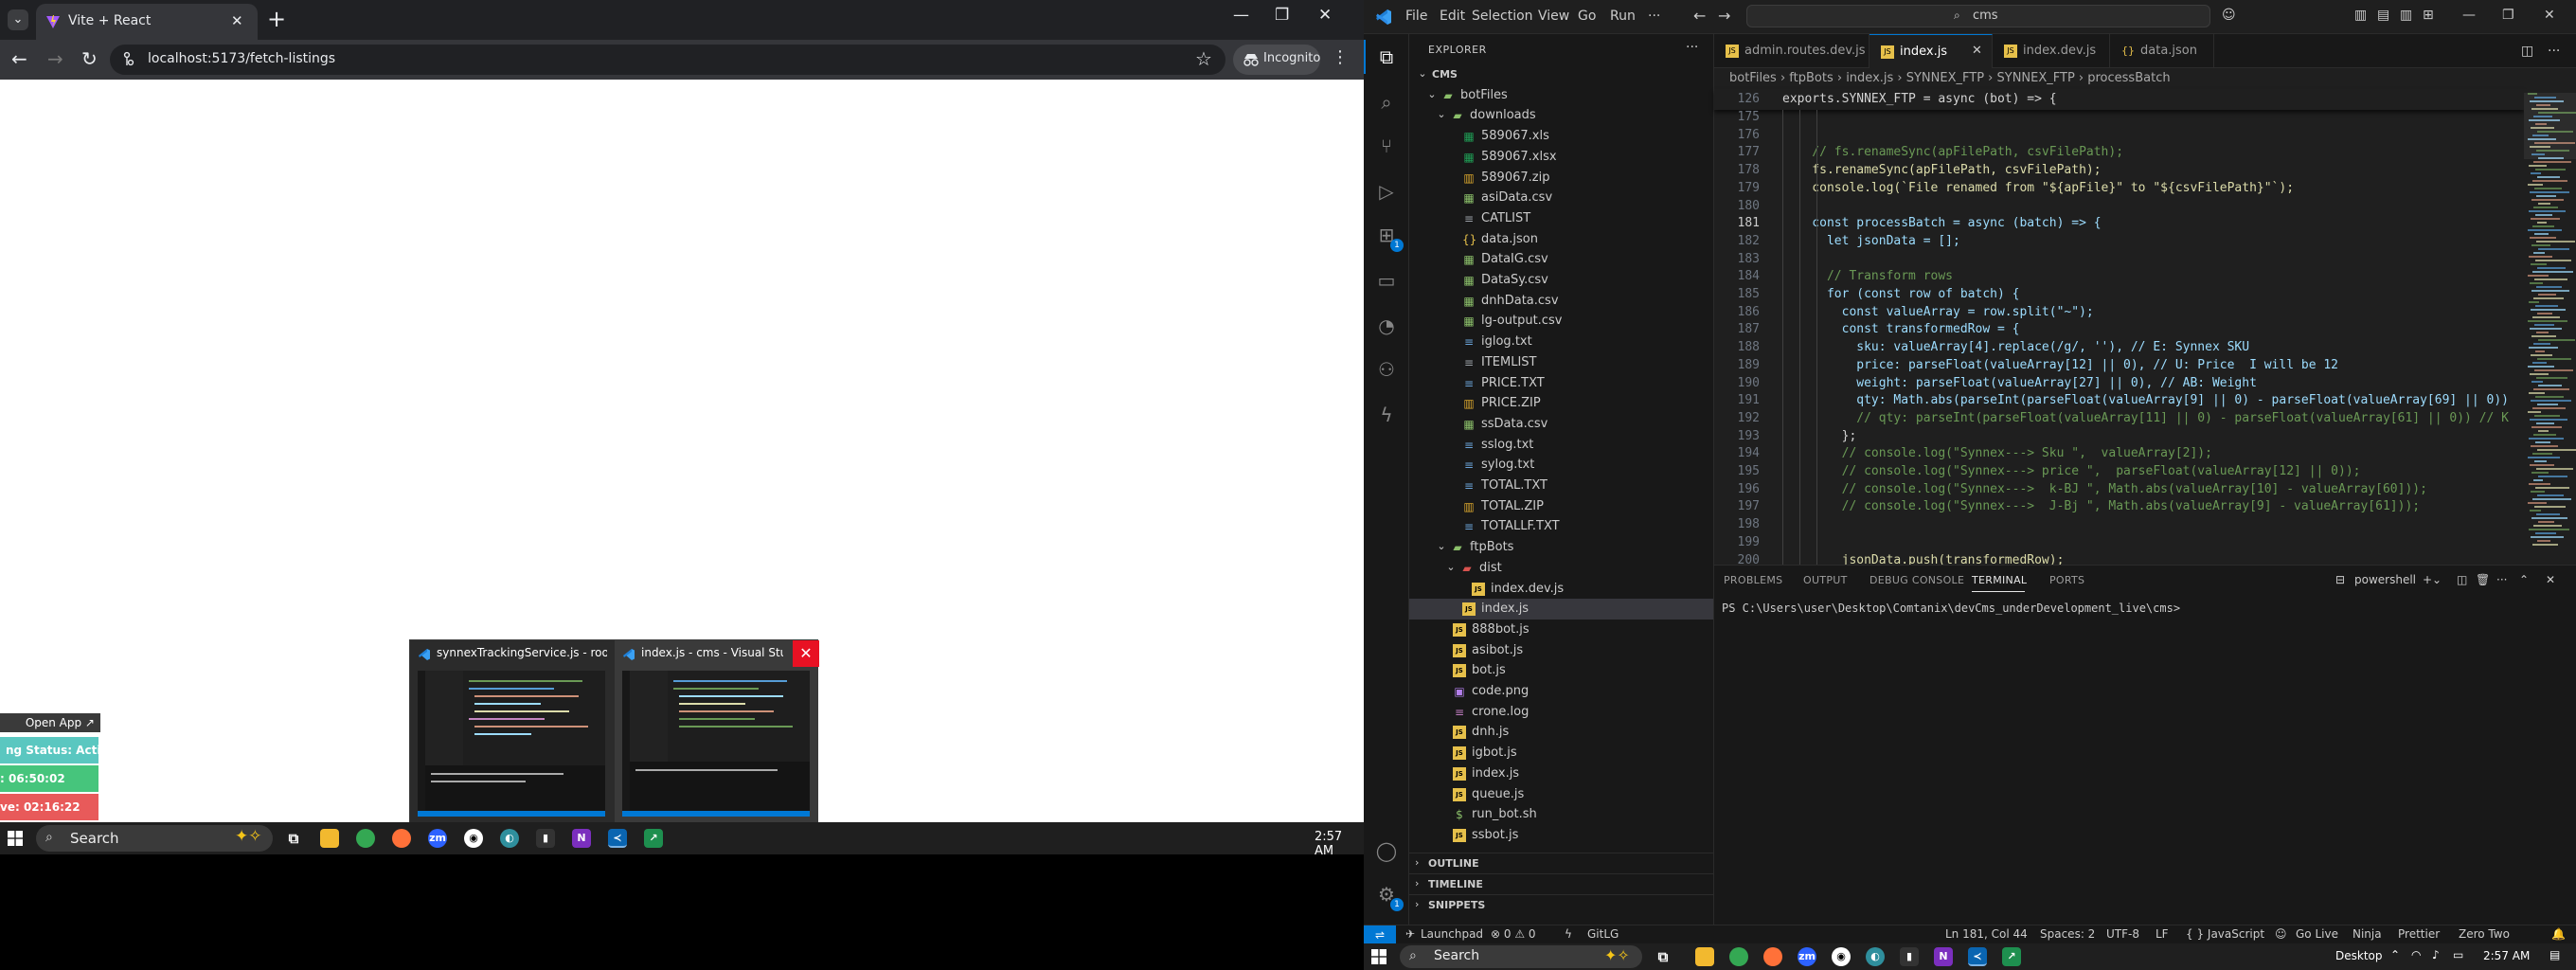 This screenshot has height=970, width=2576. Describe the element at coordinates (2367, 934) in the screenshot. I see `ninja-item: Ninja` at that location.